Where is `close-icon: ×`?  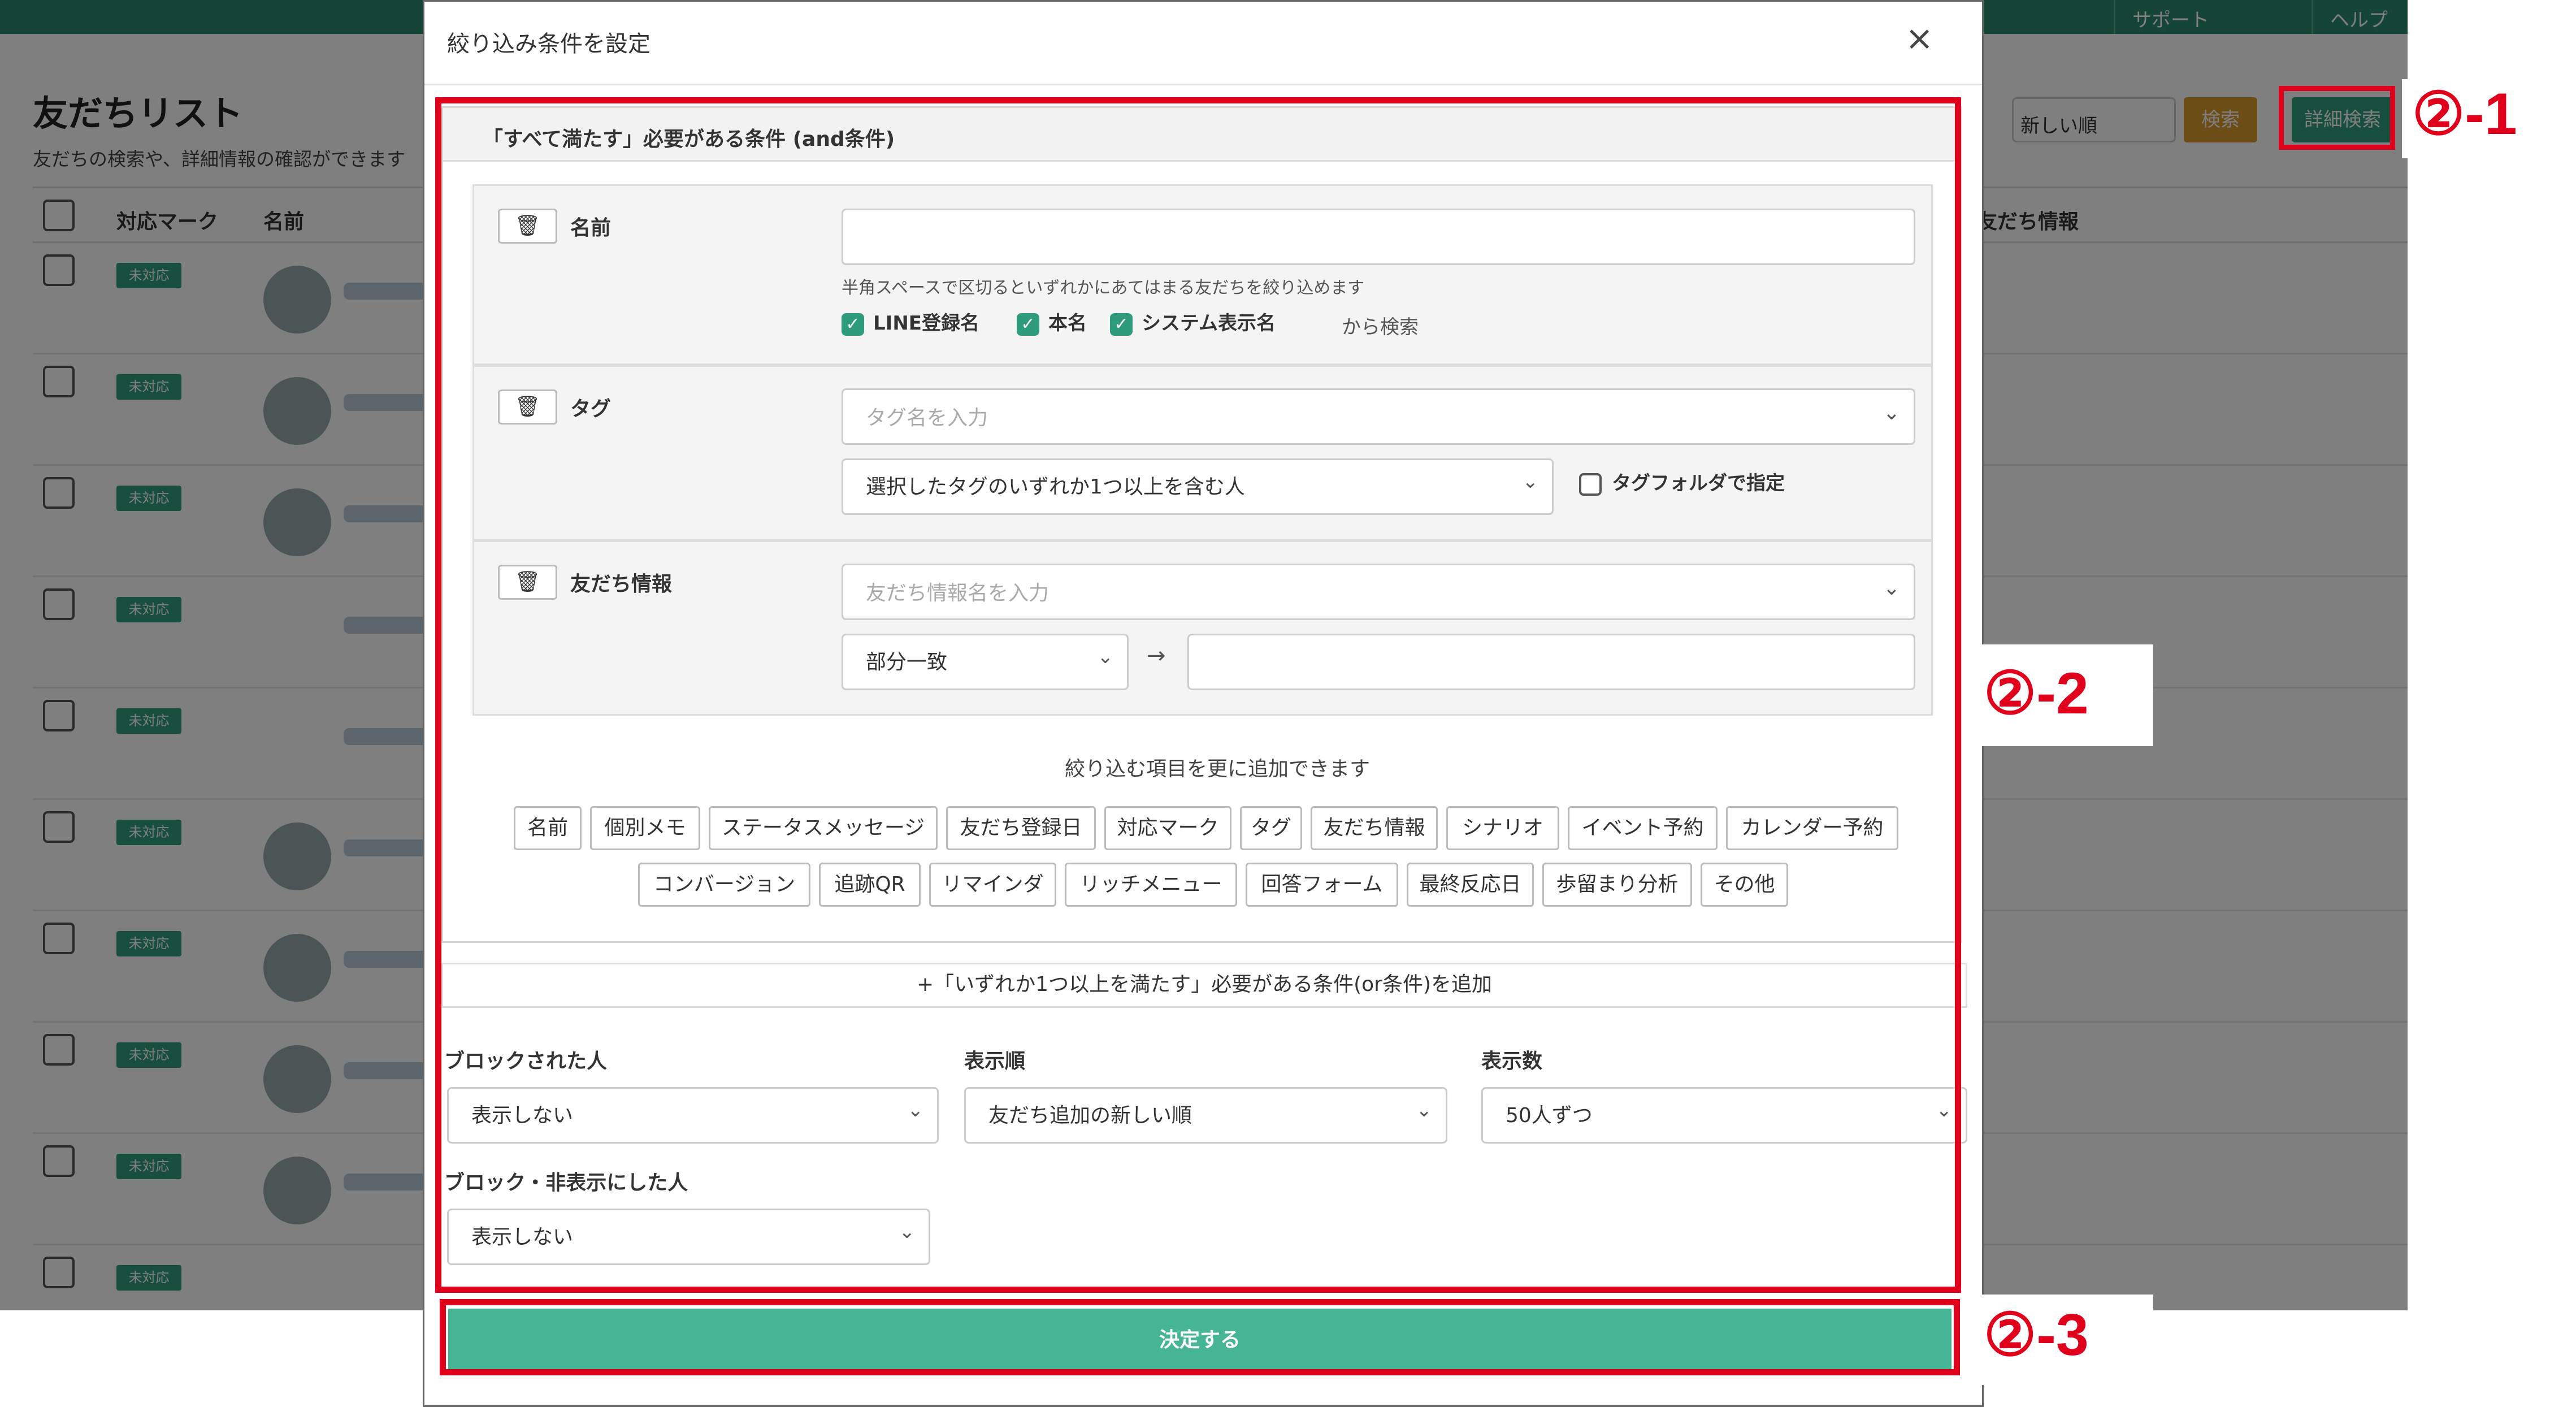 close-icon: × is located at coordinates (1919, 38).